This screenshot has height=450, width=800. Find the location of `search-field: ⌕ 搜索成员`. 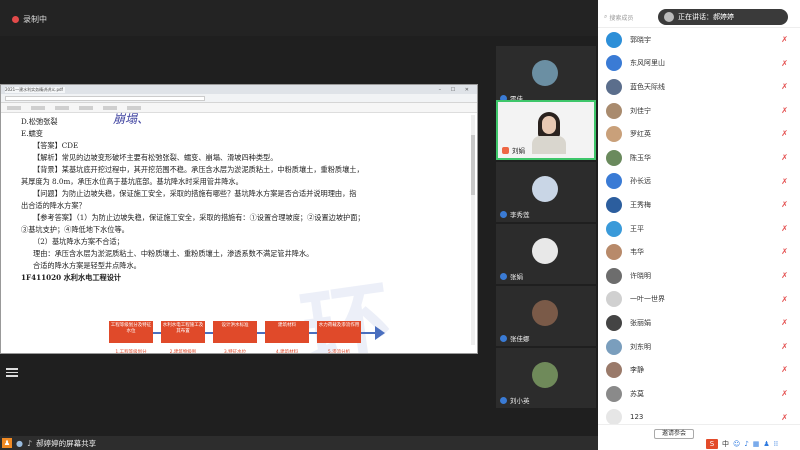

search-field: ⌕ 搜索成员 is located at coordinates (629, 17).